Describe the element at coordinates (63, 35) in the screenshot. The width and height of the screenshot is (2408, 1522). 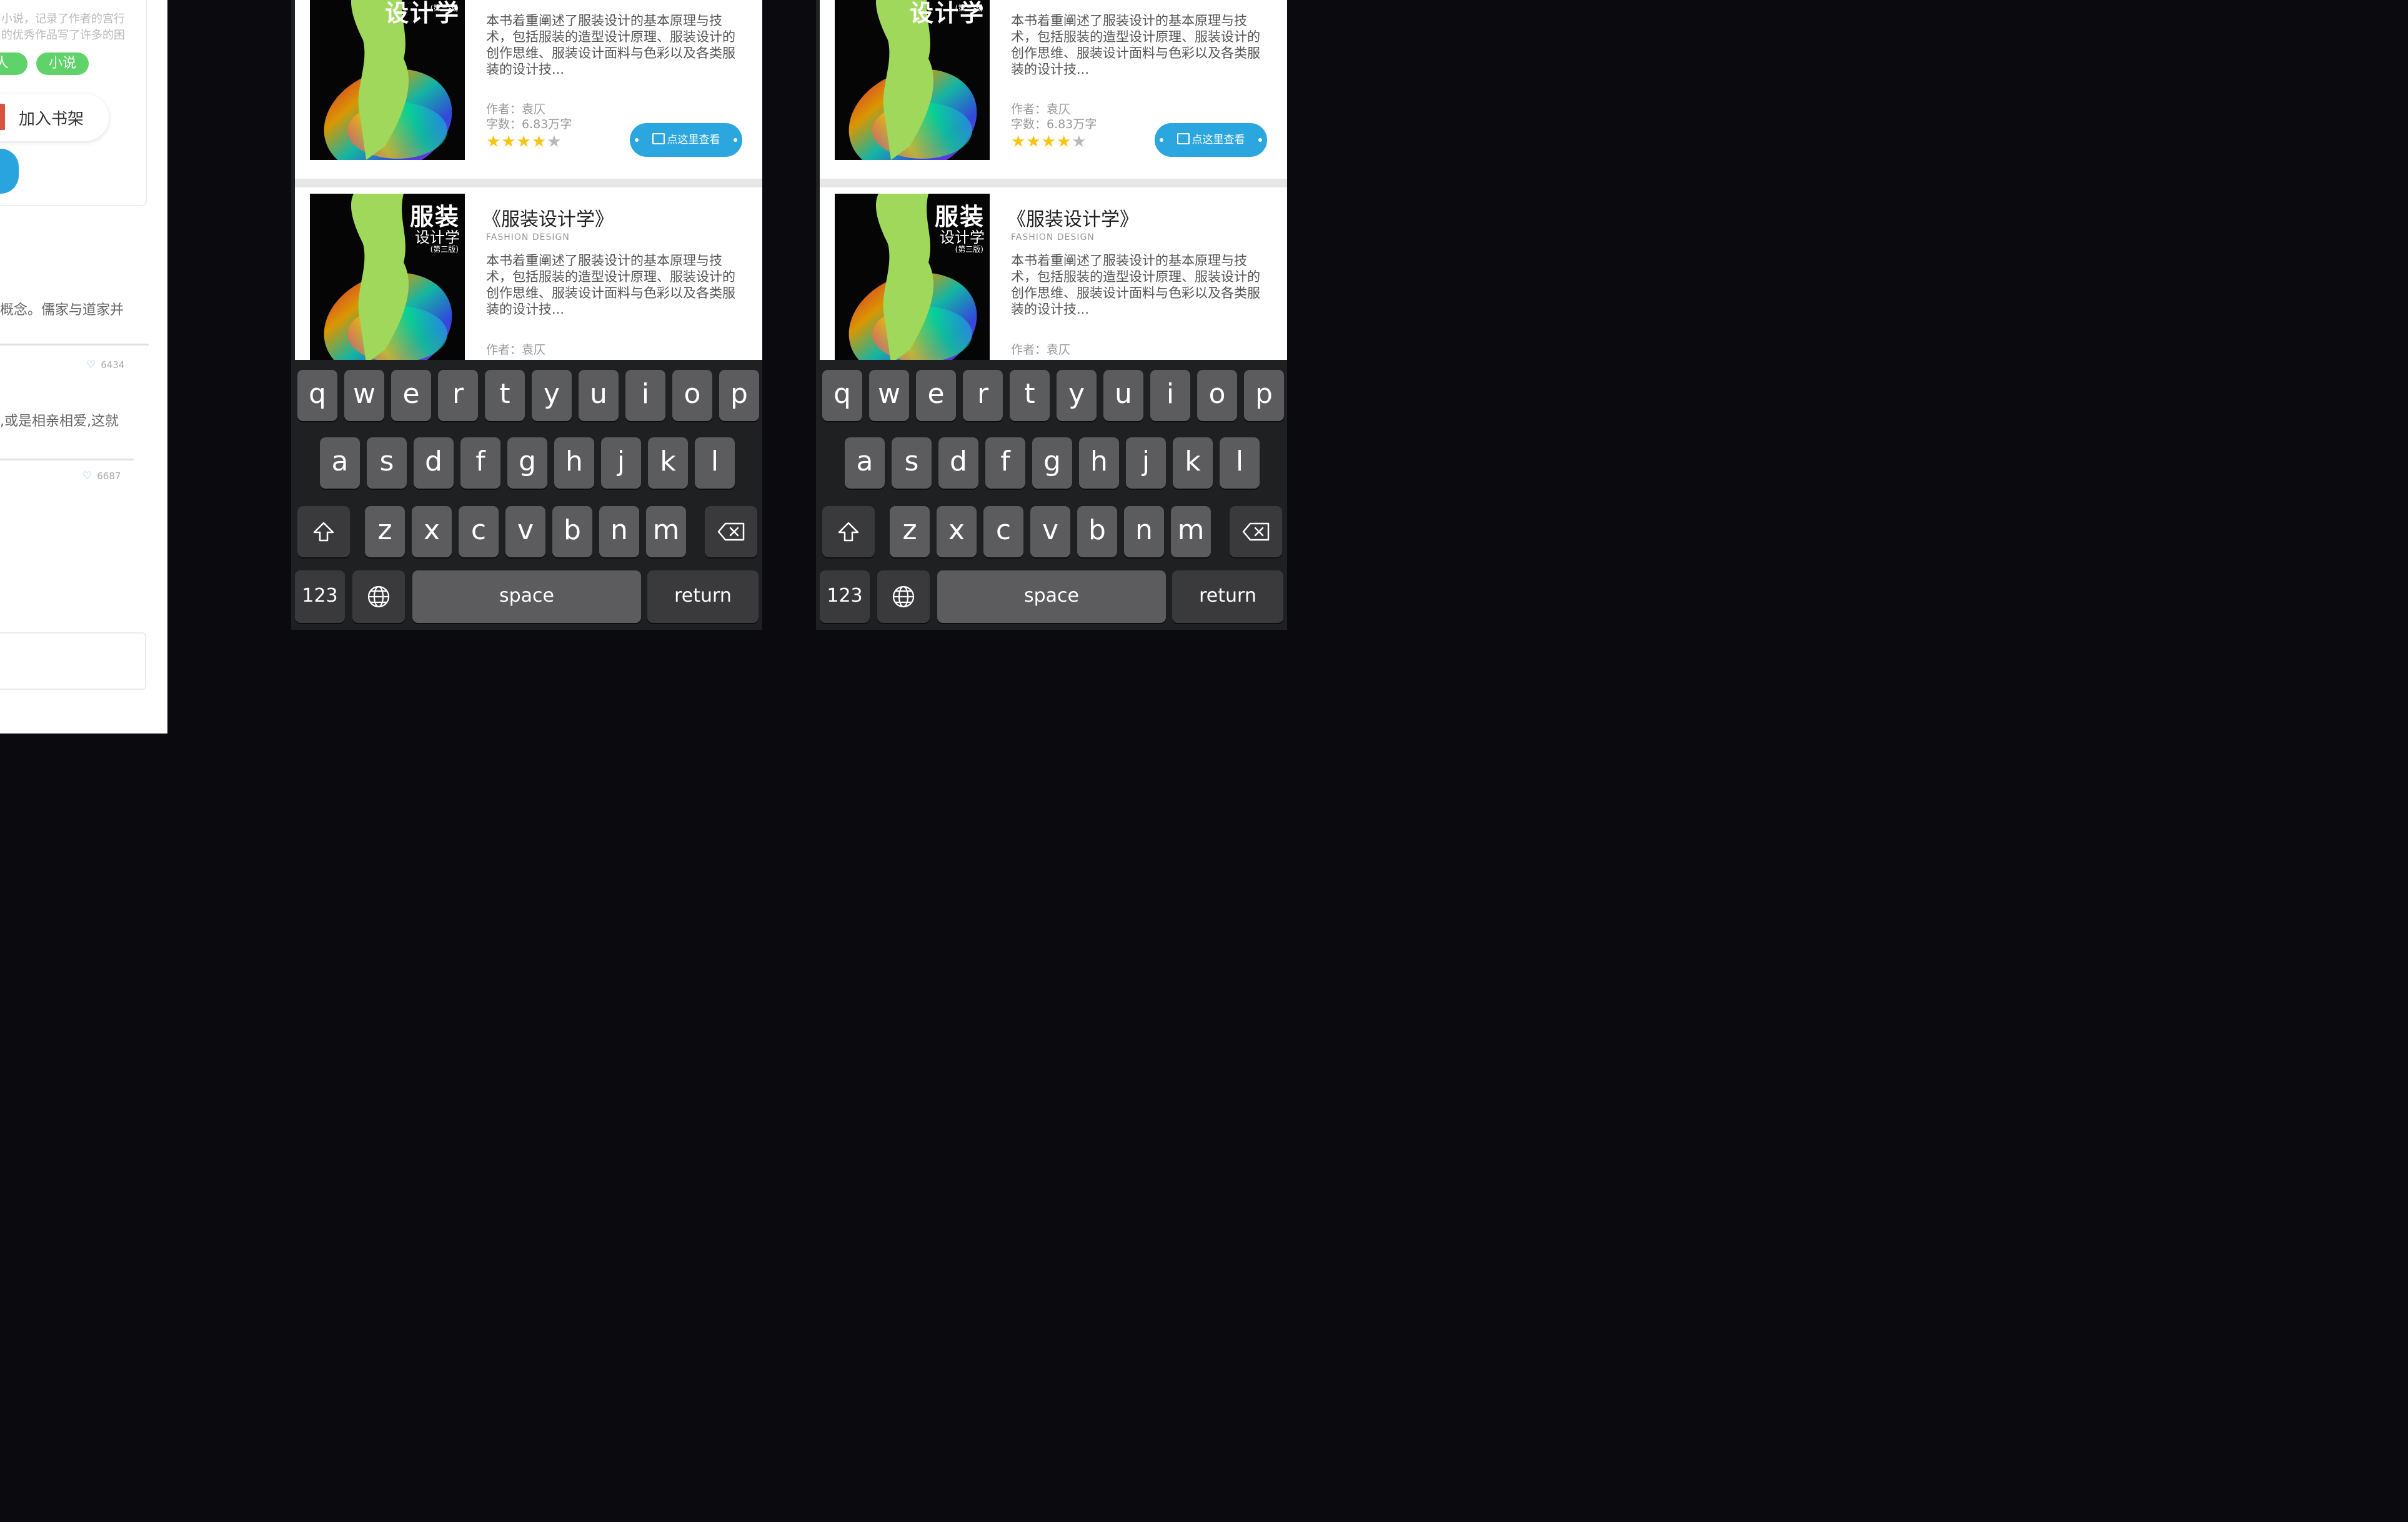
I see `description-line: 的优秀作品写了许多的困` at that location.